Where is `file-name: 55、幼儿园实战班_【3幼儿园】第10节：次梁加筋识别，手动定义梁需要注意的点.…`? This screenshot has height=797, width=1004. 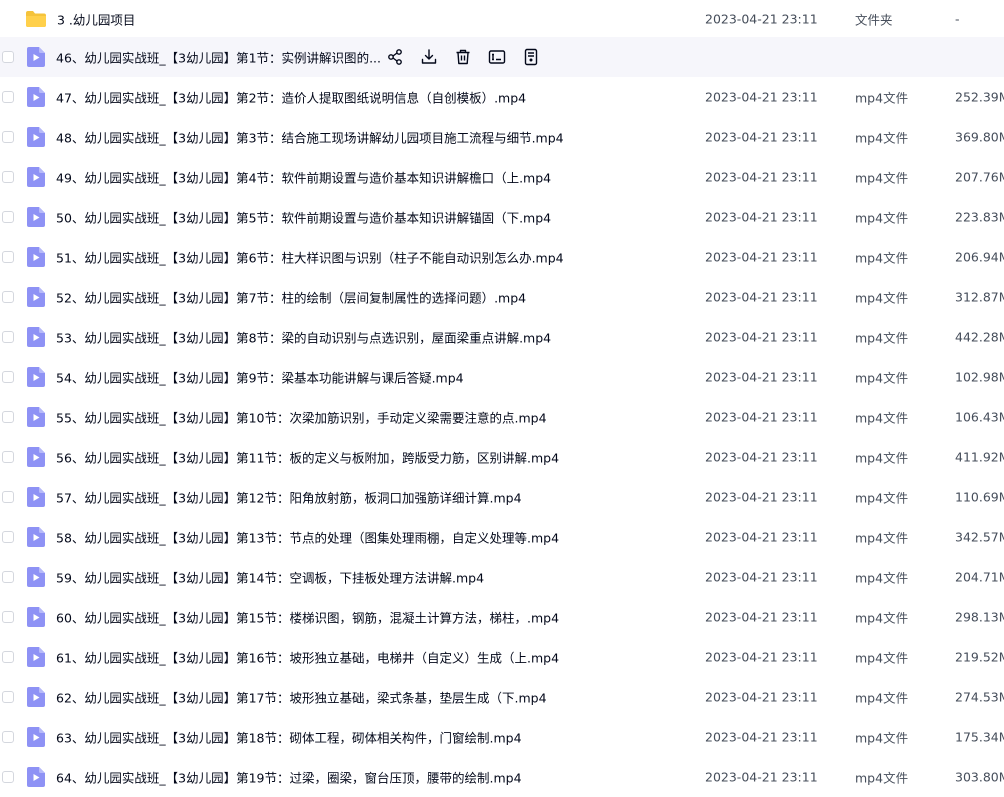
file-name: 55、幼儿园实战班_【3幼儿园】第10节：次梁加筋识别，手动定义梁需要注意的点.… is located at coordinates (301, 417).